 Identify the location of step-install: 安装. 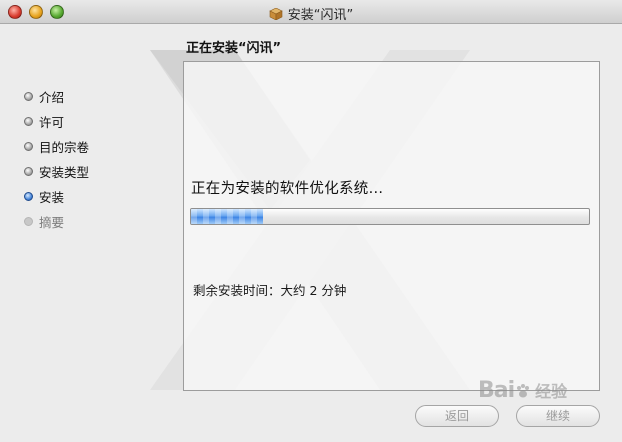
(56, 196).